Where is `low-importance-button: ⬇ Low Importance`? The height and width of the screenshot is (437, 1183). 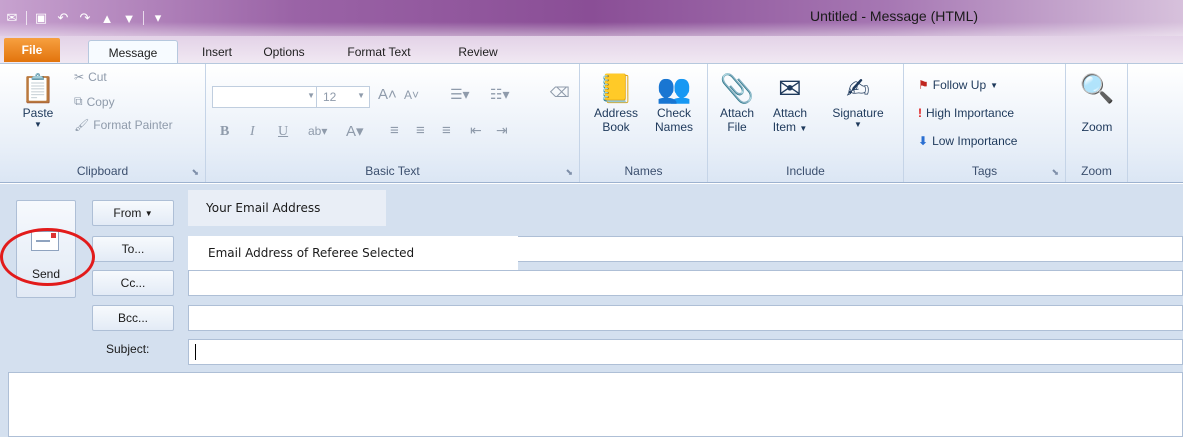
low-importance-button: ⬇ Low Importance is located at coordinates (967, 141).